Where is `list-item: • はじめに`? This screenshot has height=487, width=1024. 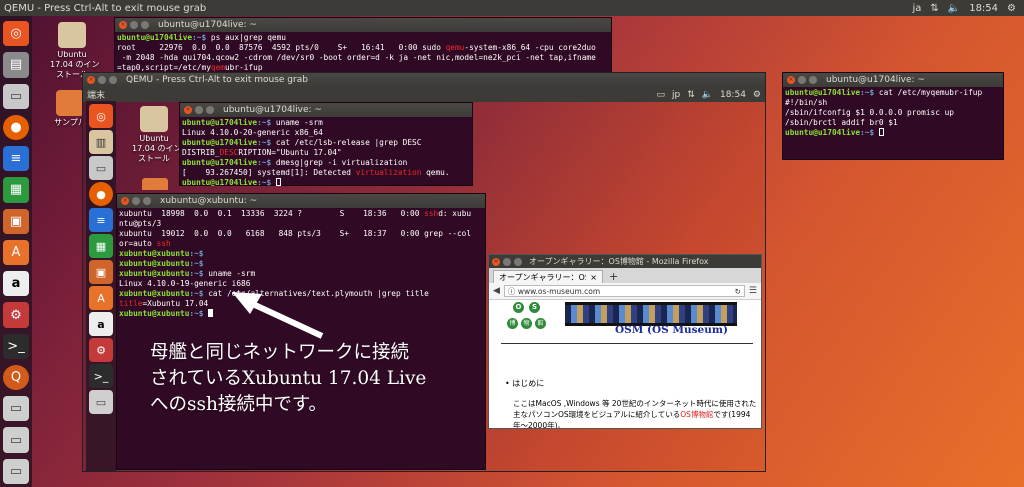 list-item: • はじめに is located at coordinates (524, 383).